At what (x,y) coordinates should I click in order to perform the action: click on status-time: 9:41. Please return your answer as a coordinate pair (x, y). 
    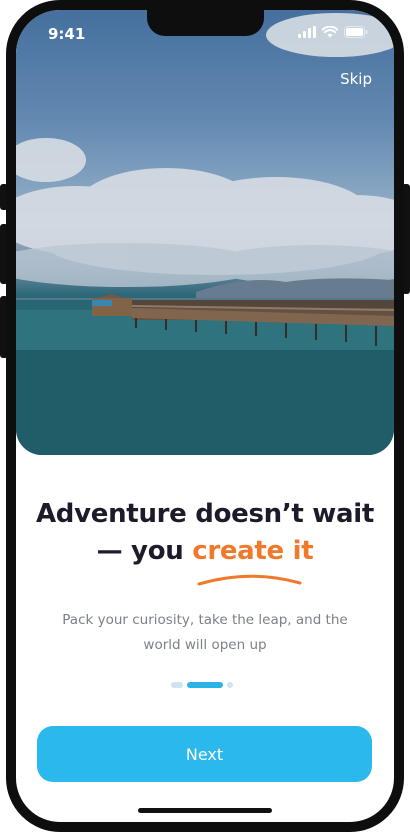
    Looking at the image, I should click on (67, 34).